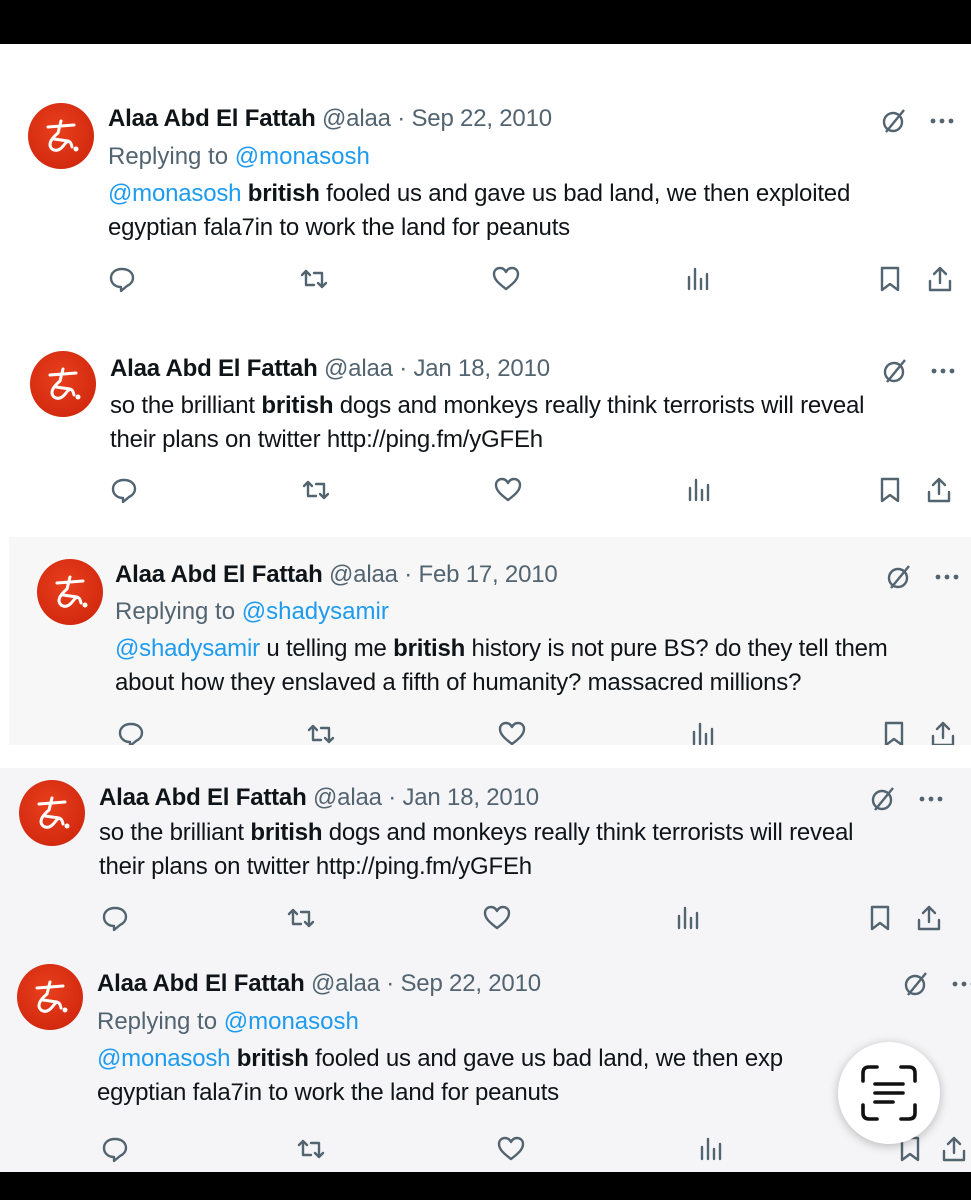 The image size is (971, 1200). I want to click on replying-to: Replying to @shadysamir, so click(252, 612).